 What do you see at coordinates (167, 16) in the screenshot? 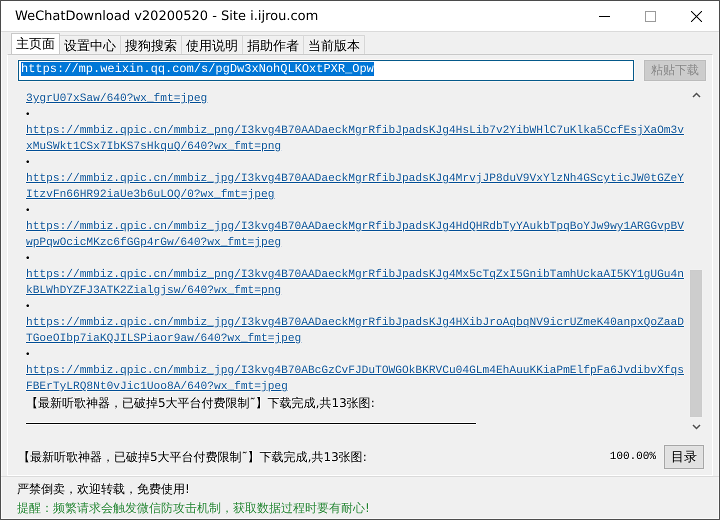
I see `window-title: WeChatDownload v20200520 - Site i.ijrou.com` at bounding box center [167, 16].